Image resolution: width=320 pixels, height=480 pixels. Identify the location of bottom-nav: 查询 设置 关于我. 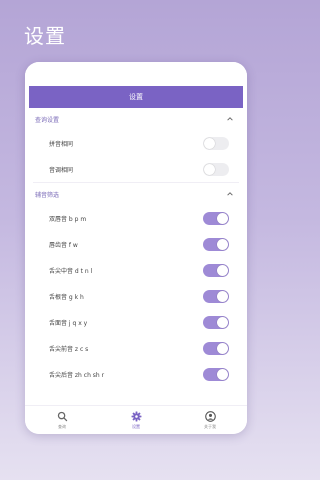
(136, 419).